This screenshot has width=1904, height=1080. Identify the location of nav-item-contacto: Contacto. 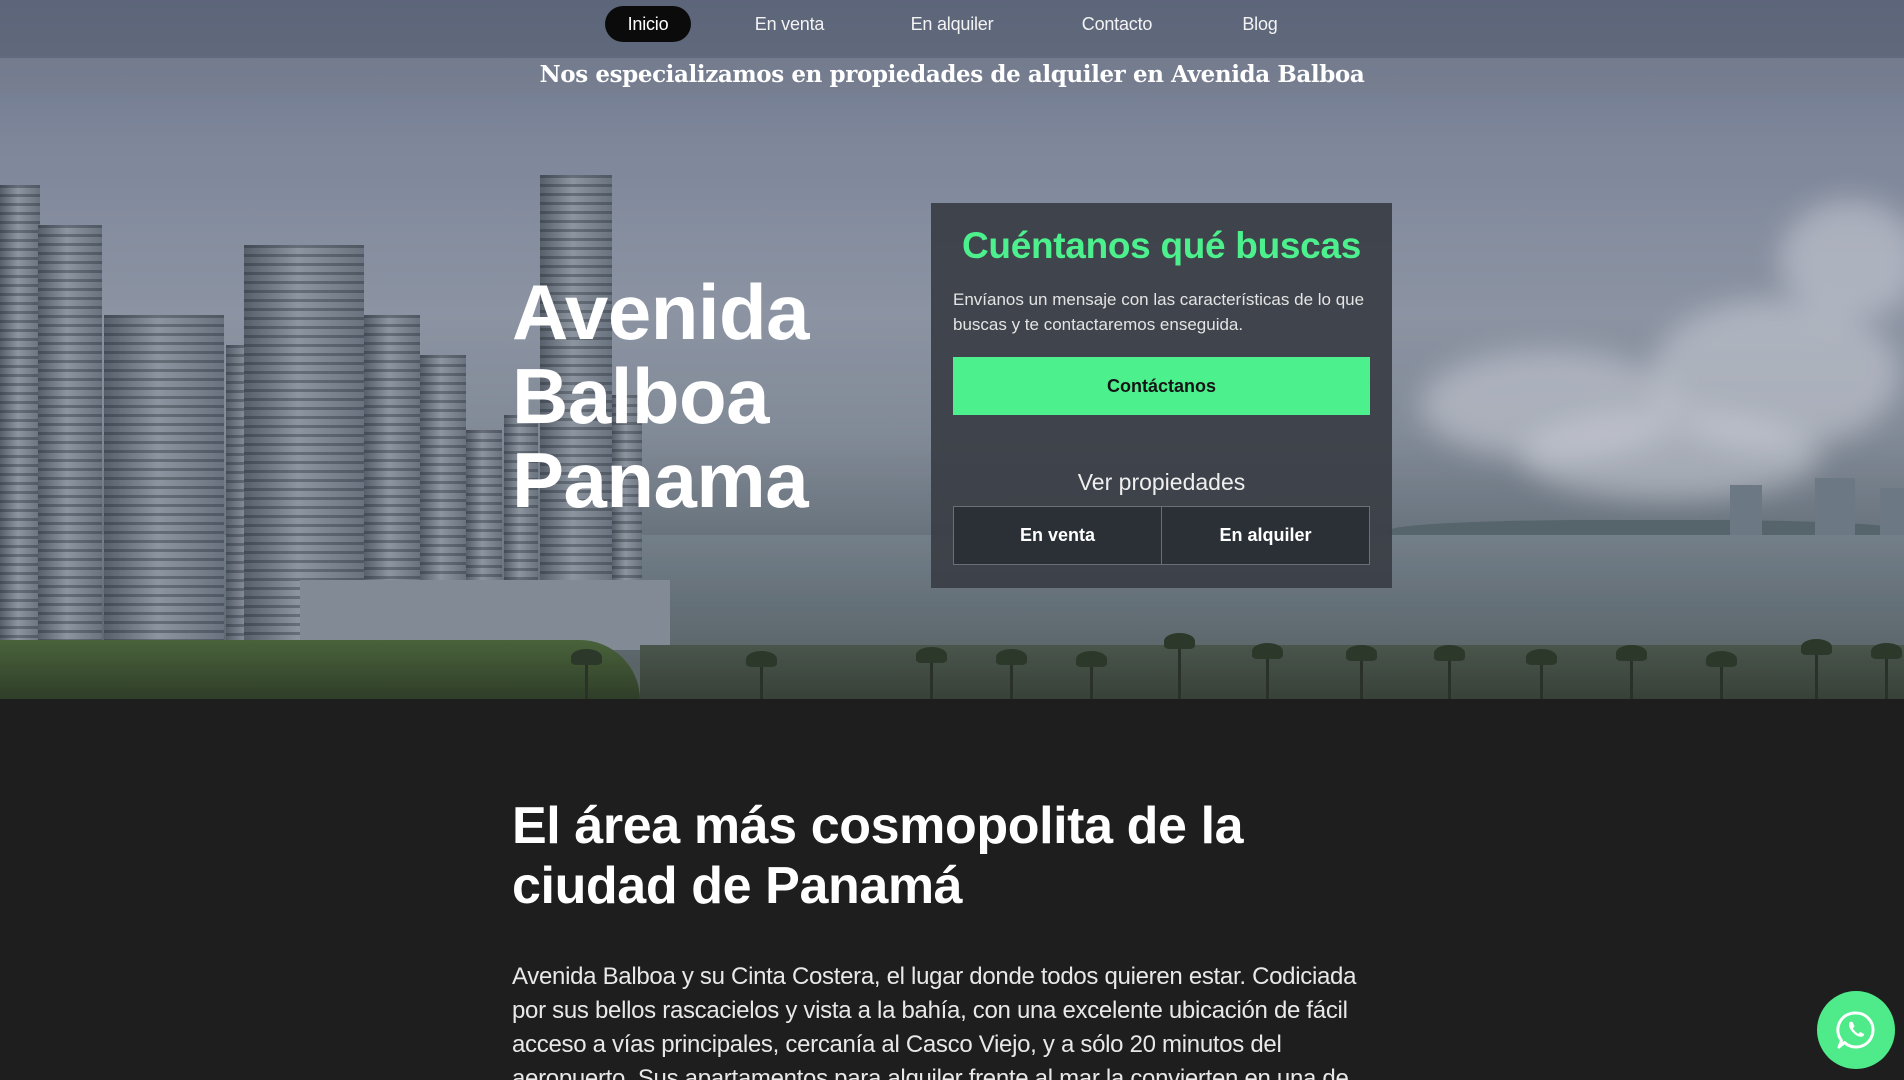
(1117, 24).